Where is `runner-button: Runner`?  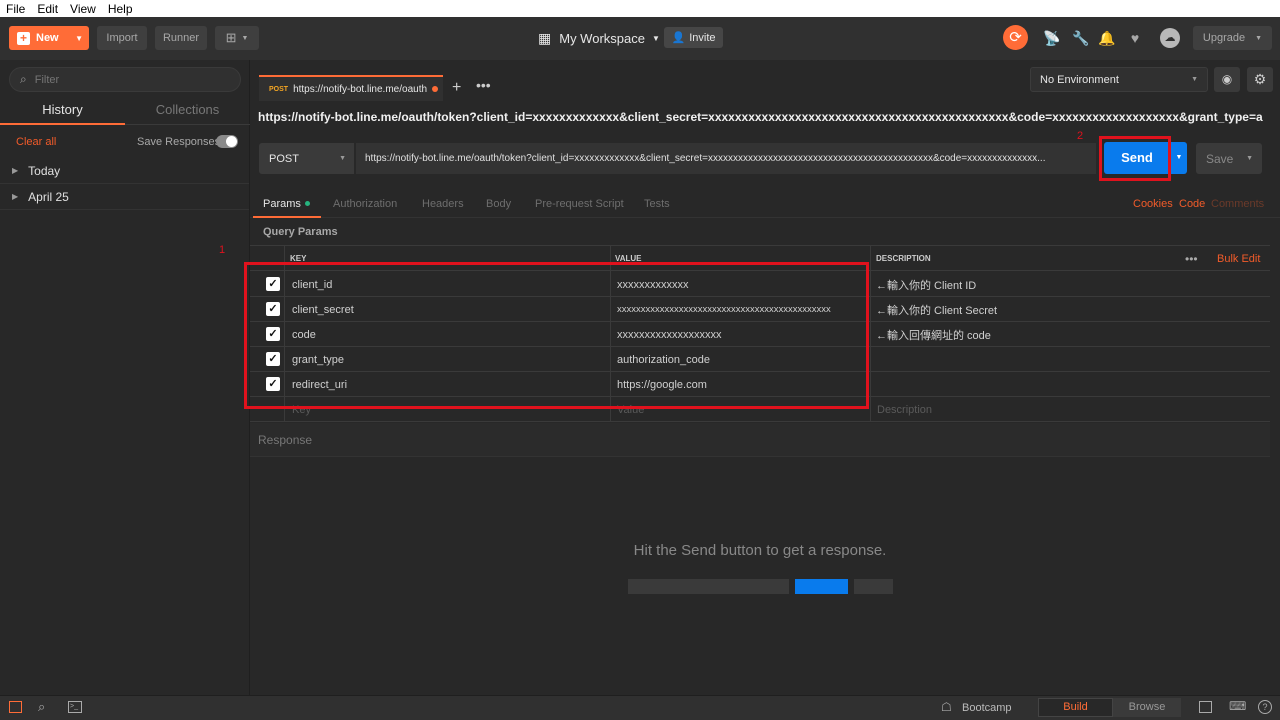 runner-button: Runner is located at coordinates (181, 38).